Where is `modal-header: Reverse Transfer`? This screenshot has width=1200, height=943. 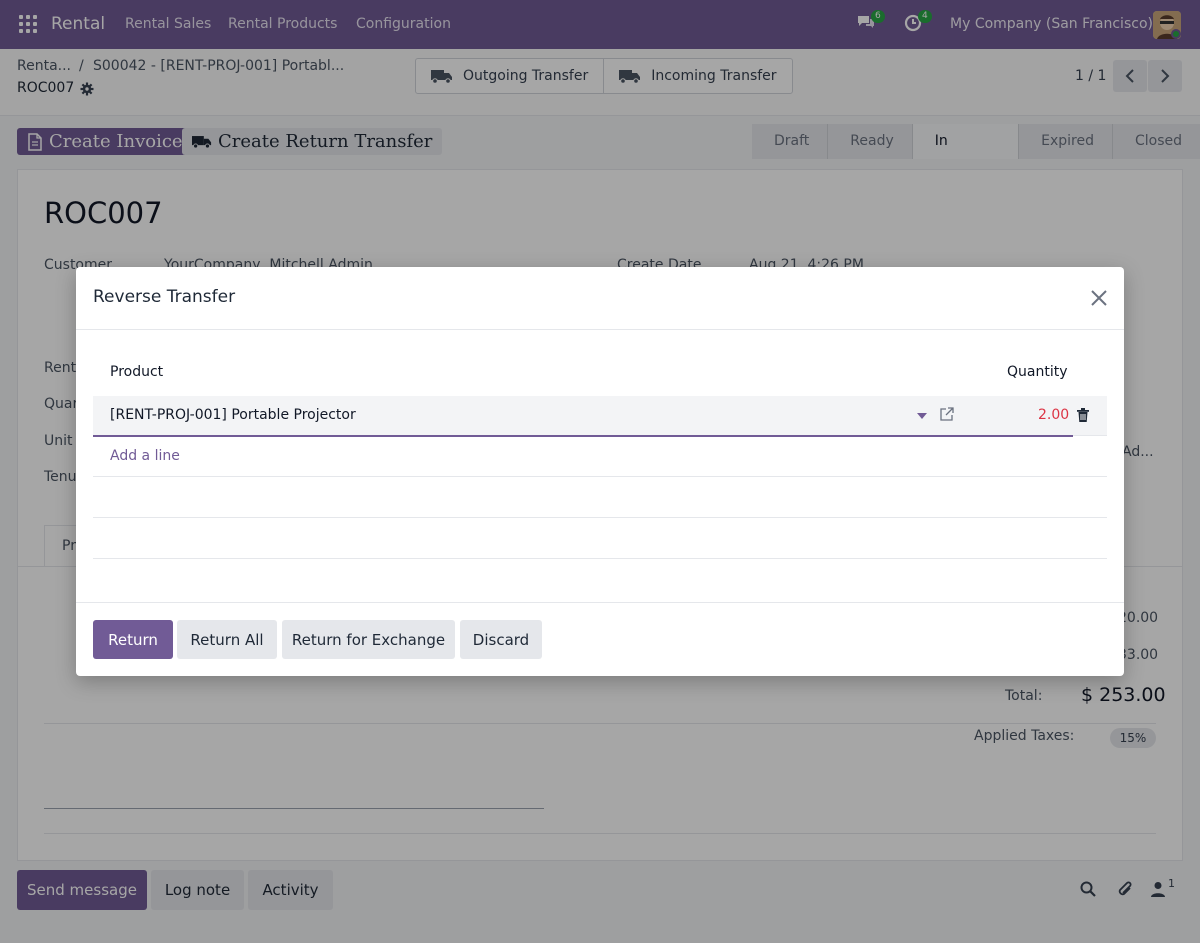 modal-header: Reverse Transfer is located at coordinates (600, 298).